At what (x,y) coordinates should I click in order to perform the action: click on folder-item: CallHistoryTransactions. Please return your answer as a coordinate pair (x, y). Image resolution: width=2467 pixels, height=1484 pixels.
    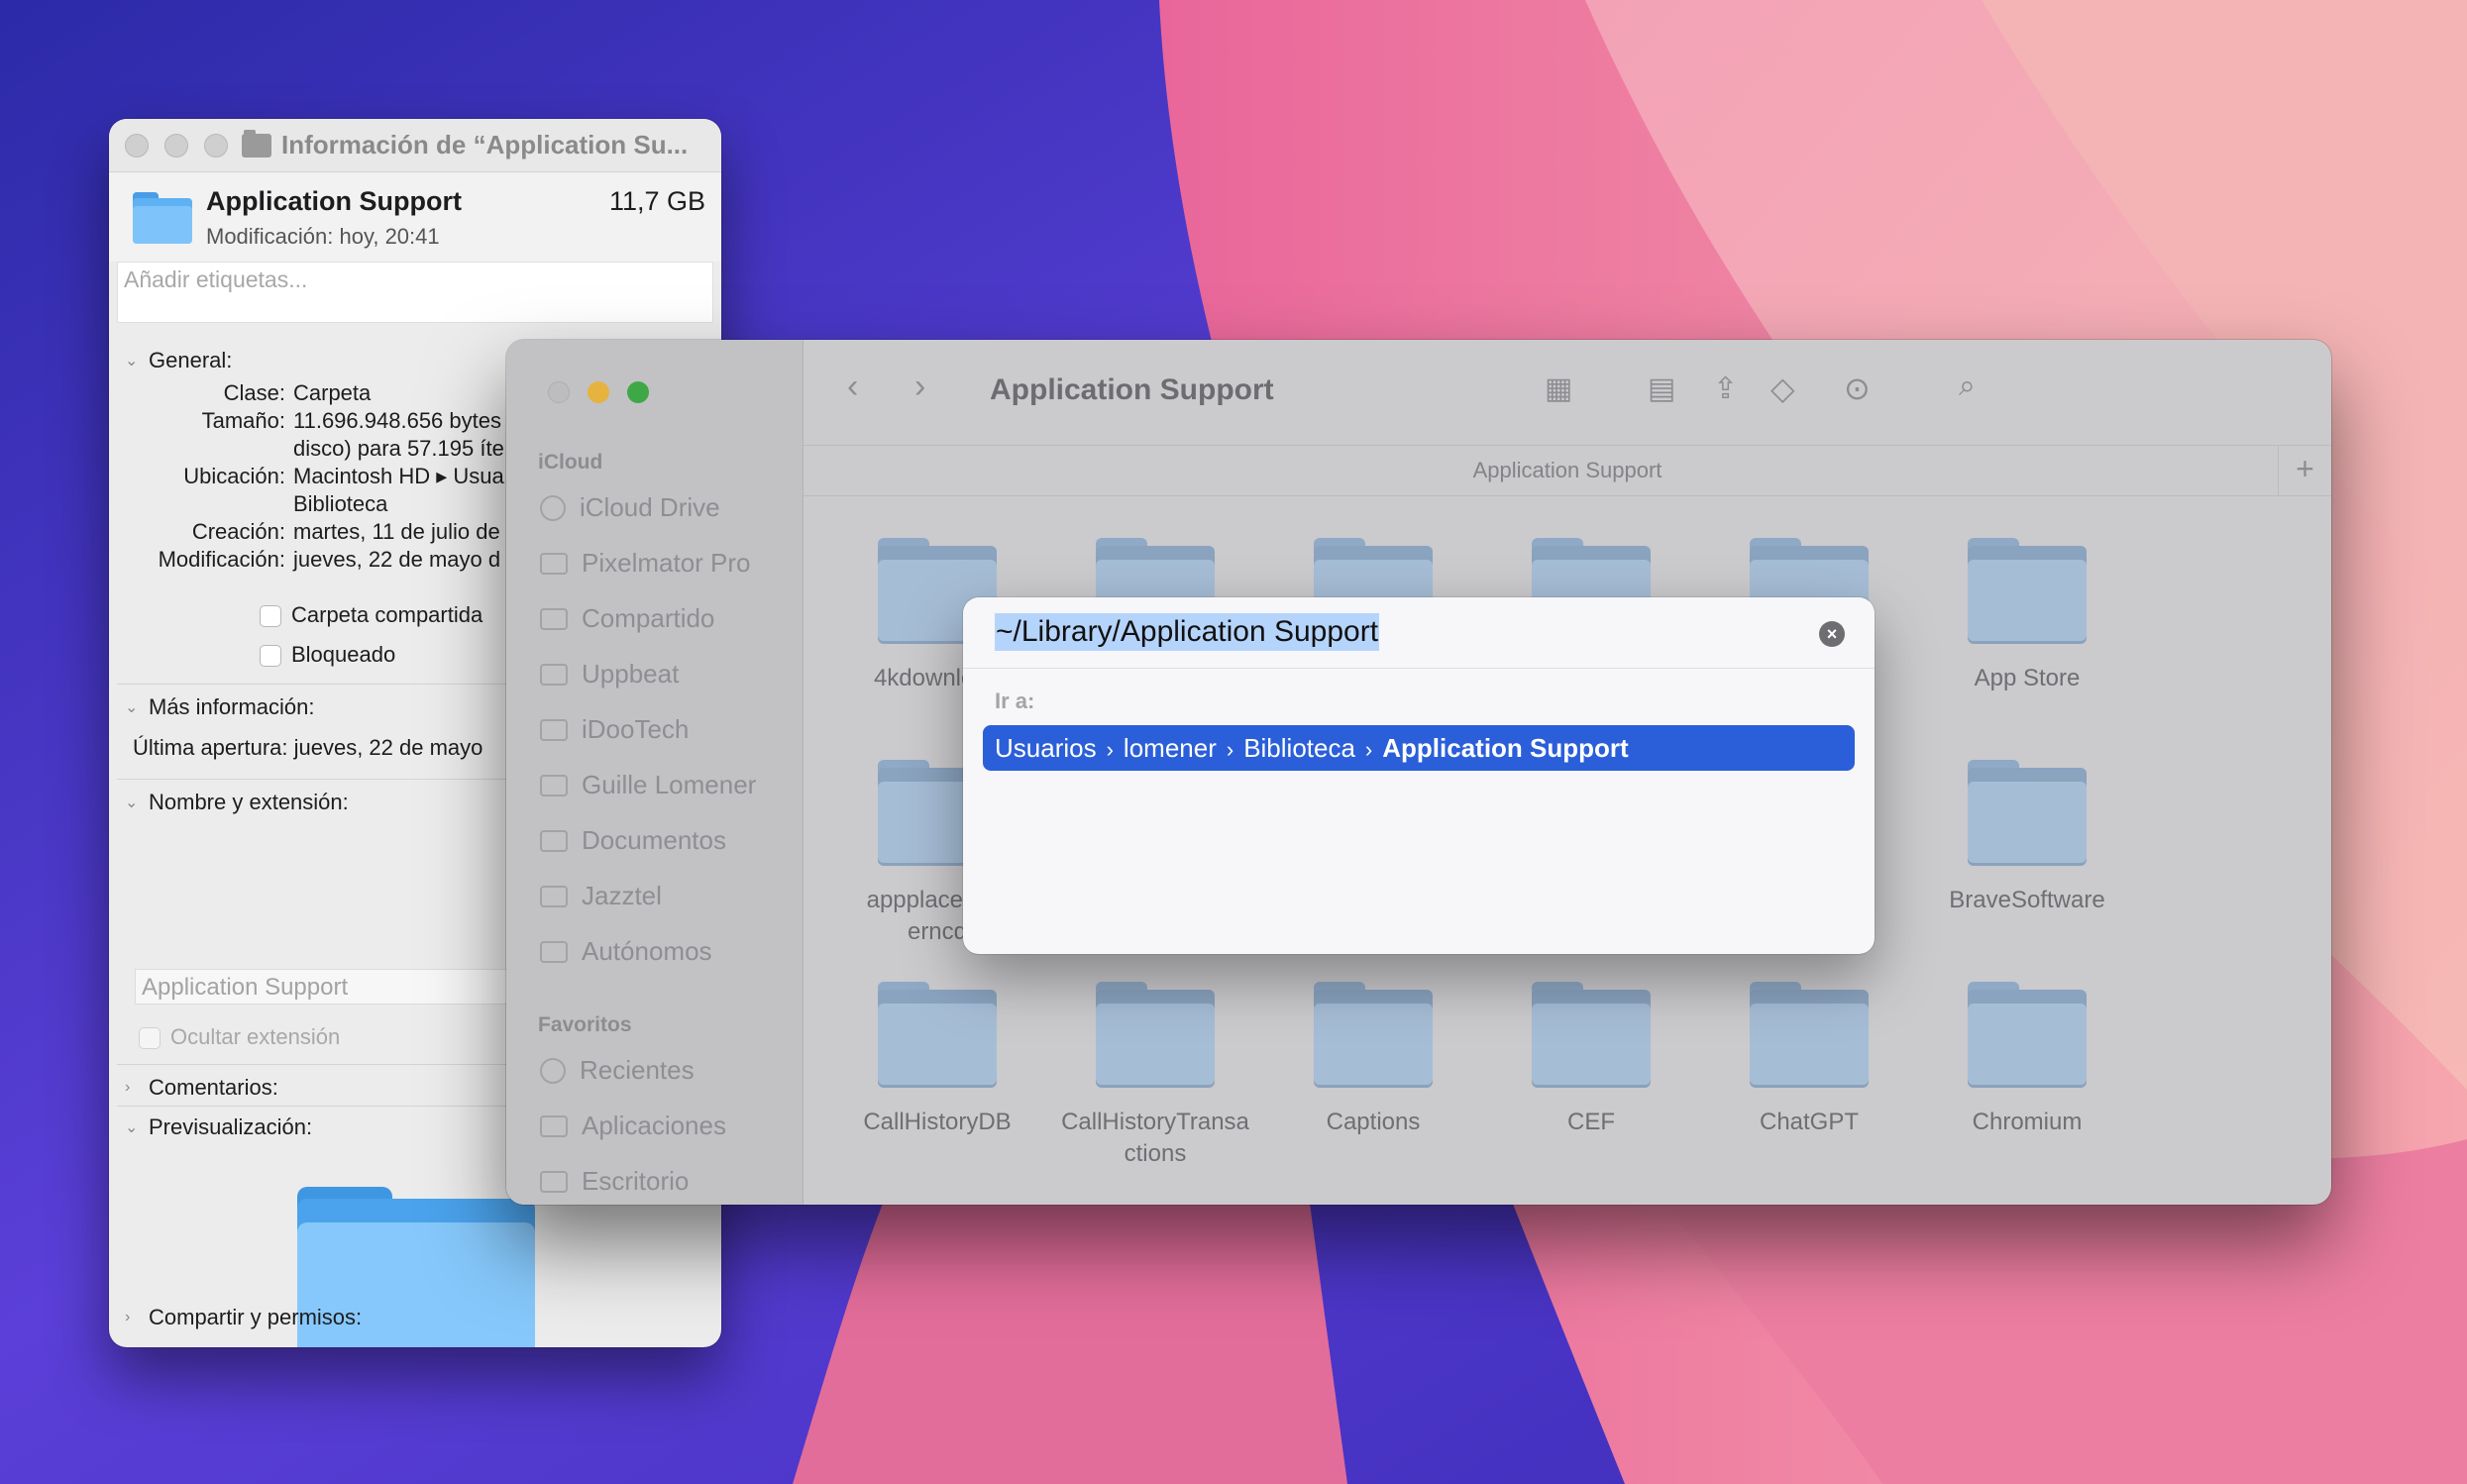
    Looking at the image, I should click on (1155, 1076).